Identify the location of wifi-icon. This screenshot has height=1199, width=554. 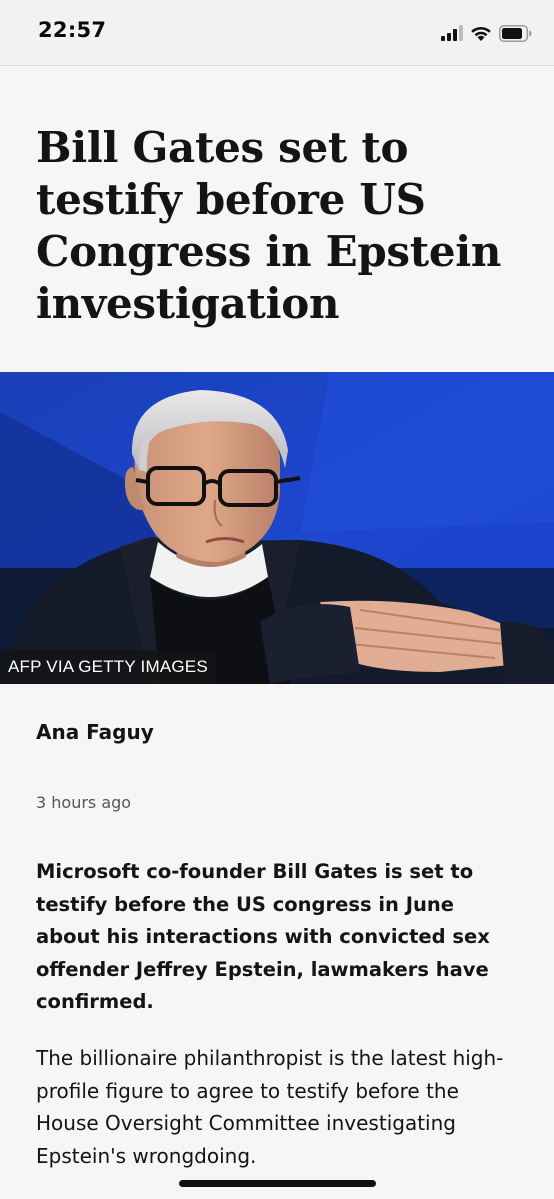
(481, 33).